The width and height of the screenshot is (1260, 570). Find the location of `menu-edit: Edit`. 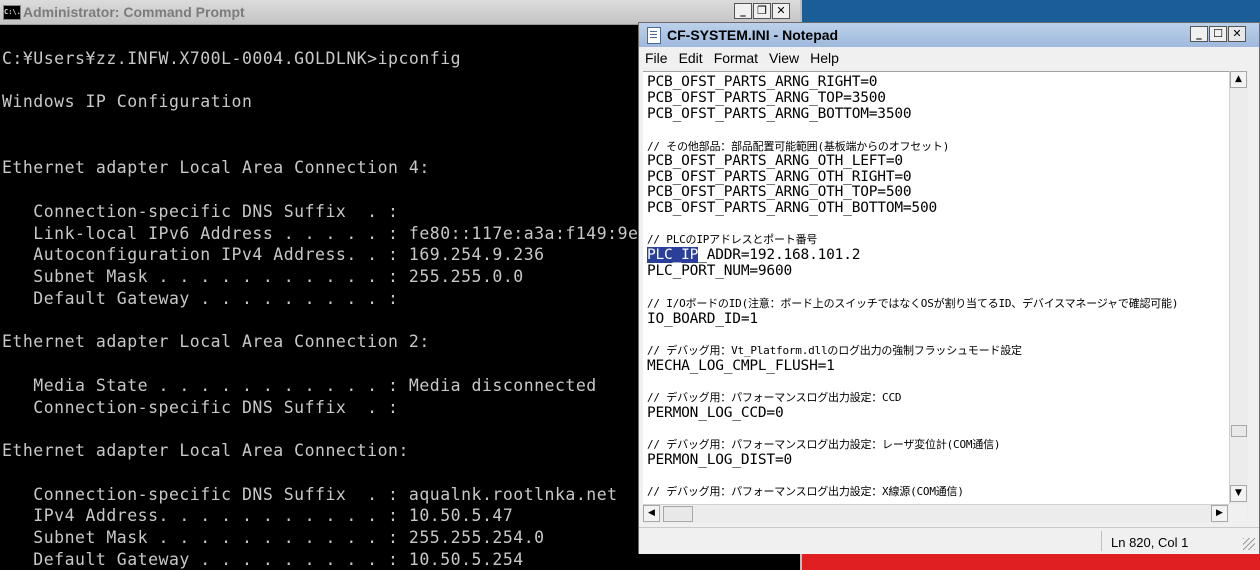

menu-edit: Edit is located at coordinates (690, 58).